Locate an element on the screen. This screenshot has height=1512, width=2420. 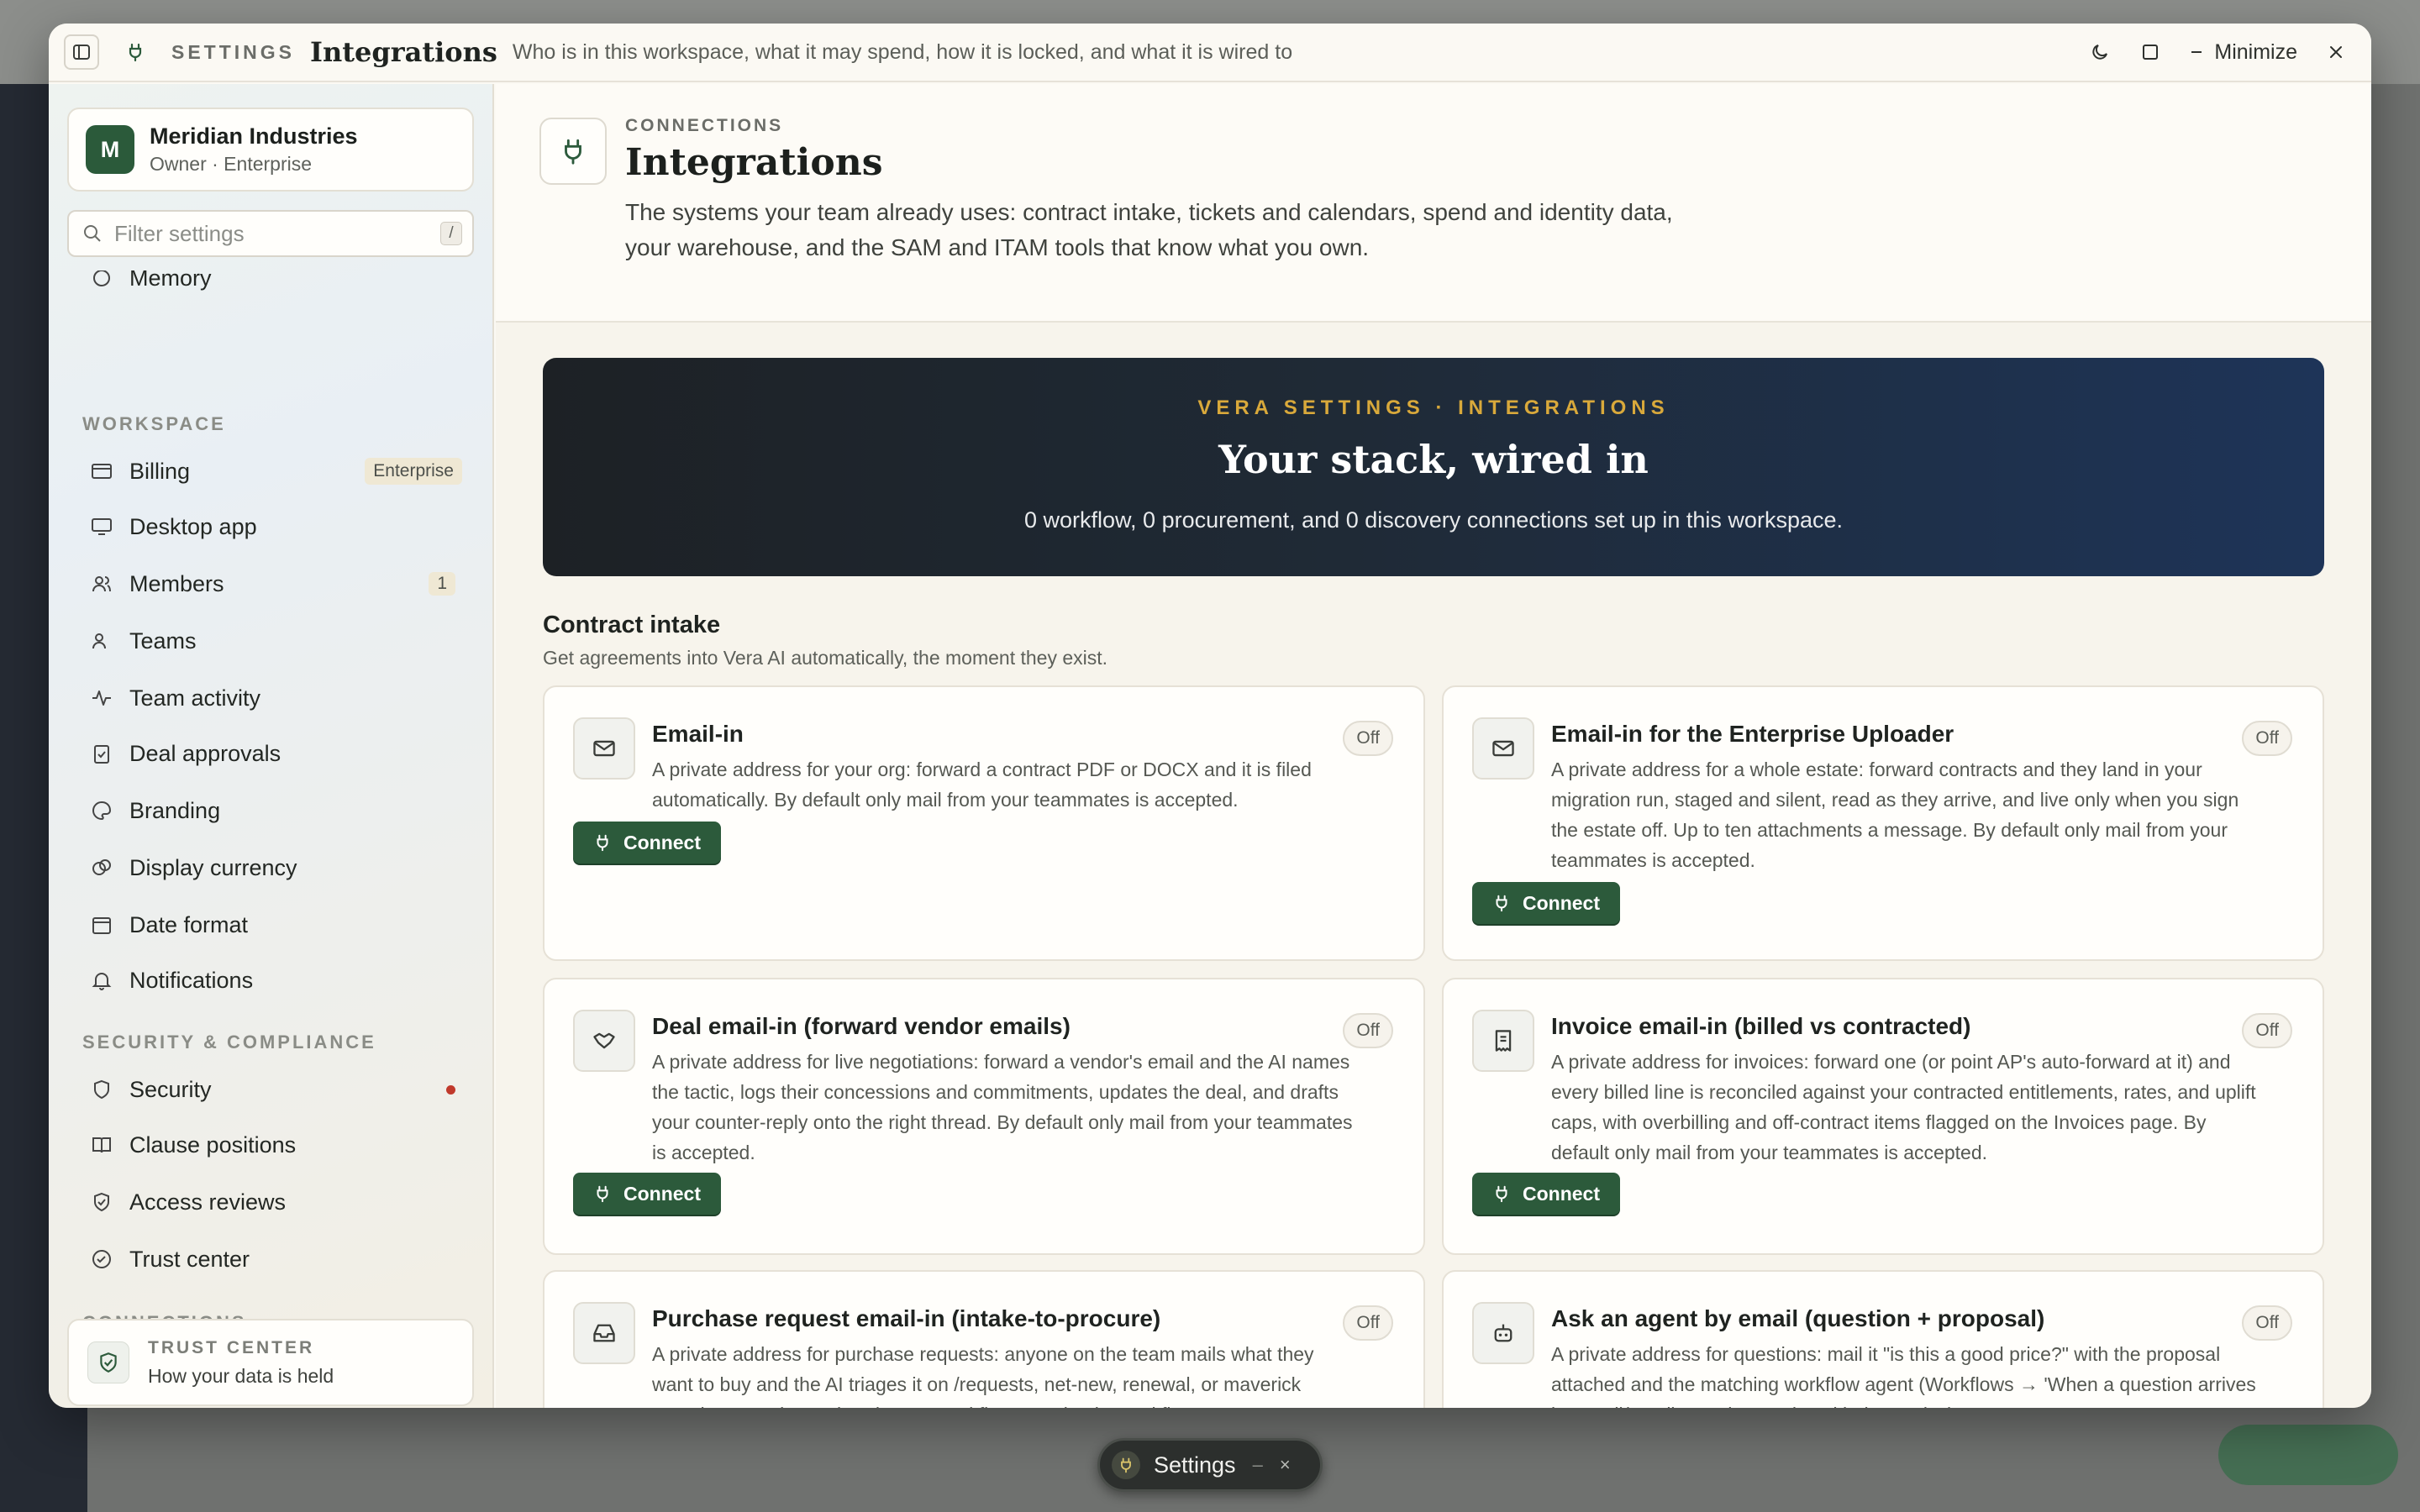
sidebar-toggle-button is located at coordinates (81, 52).